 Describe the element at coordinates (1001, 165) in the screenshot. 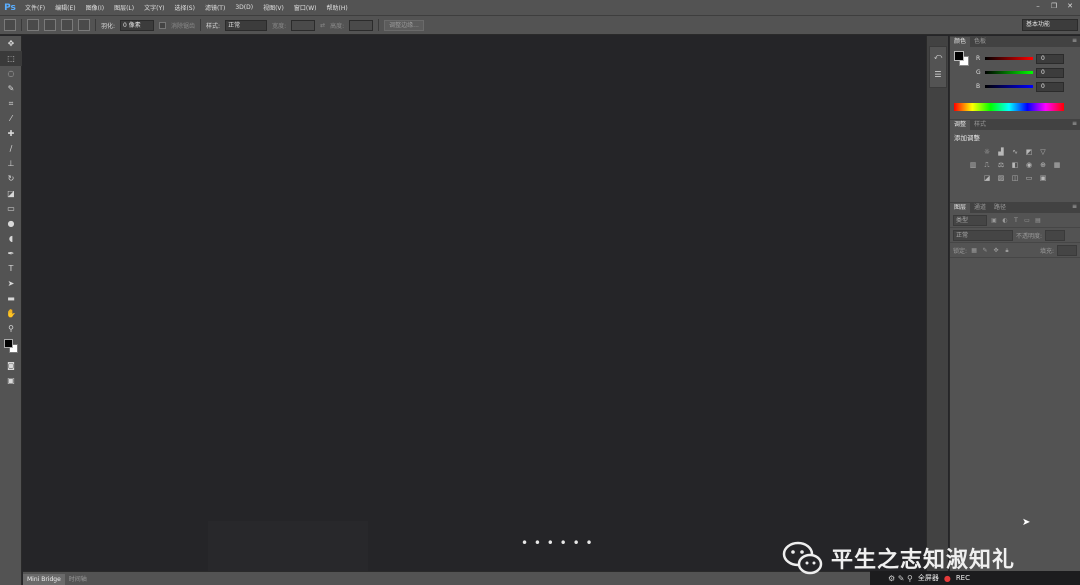

I see `color-balance-icon: ⚖` at that location.